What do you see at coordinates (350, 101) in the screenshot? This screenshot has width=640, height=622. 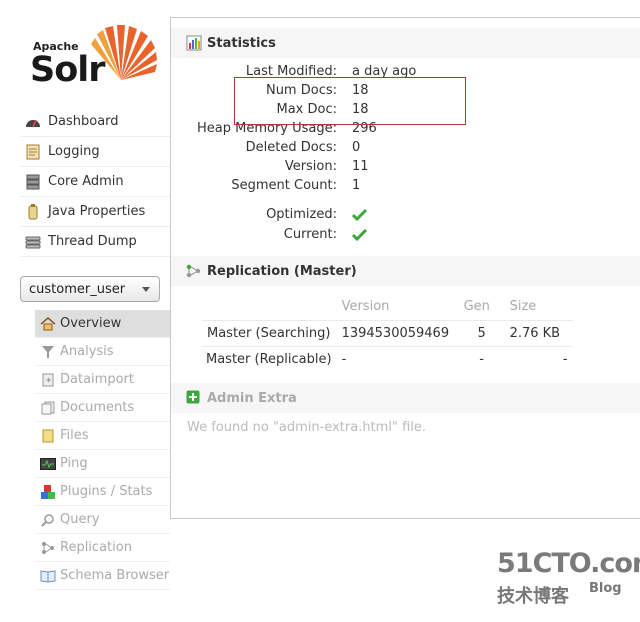 I see `highlight-box` at bounding box center [350, 101].